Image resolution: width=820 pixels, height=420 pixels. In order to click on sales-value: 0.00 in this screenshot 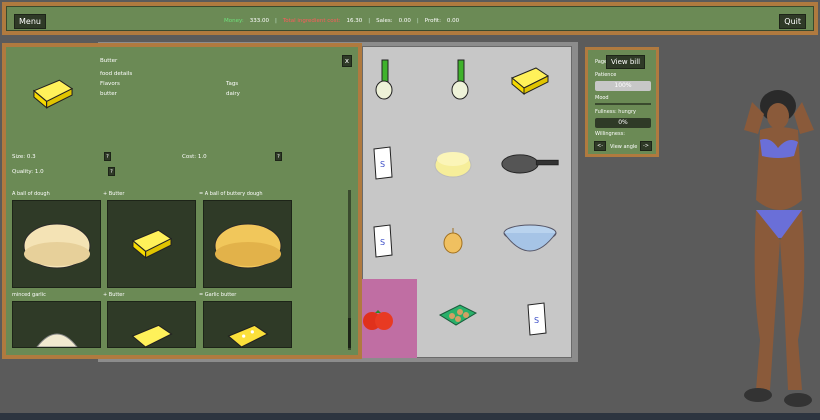, I will do `click(404, 21)`.